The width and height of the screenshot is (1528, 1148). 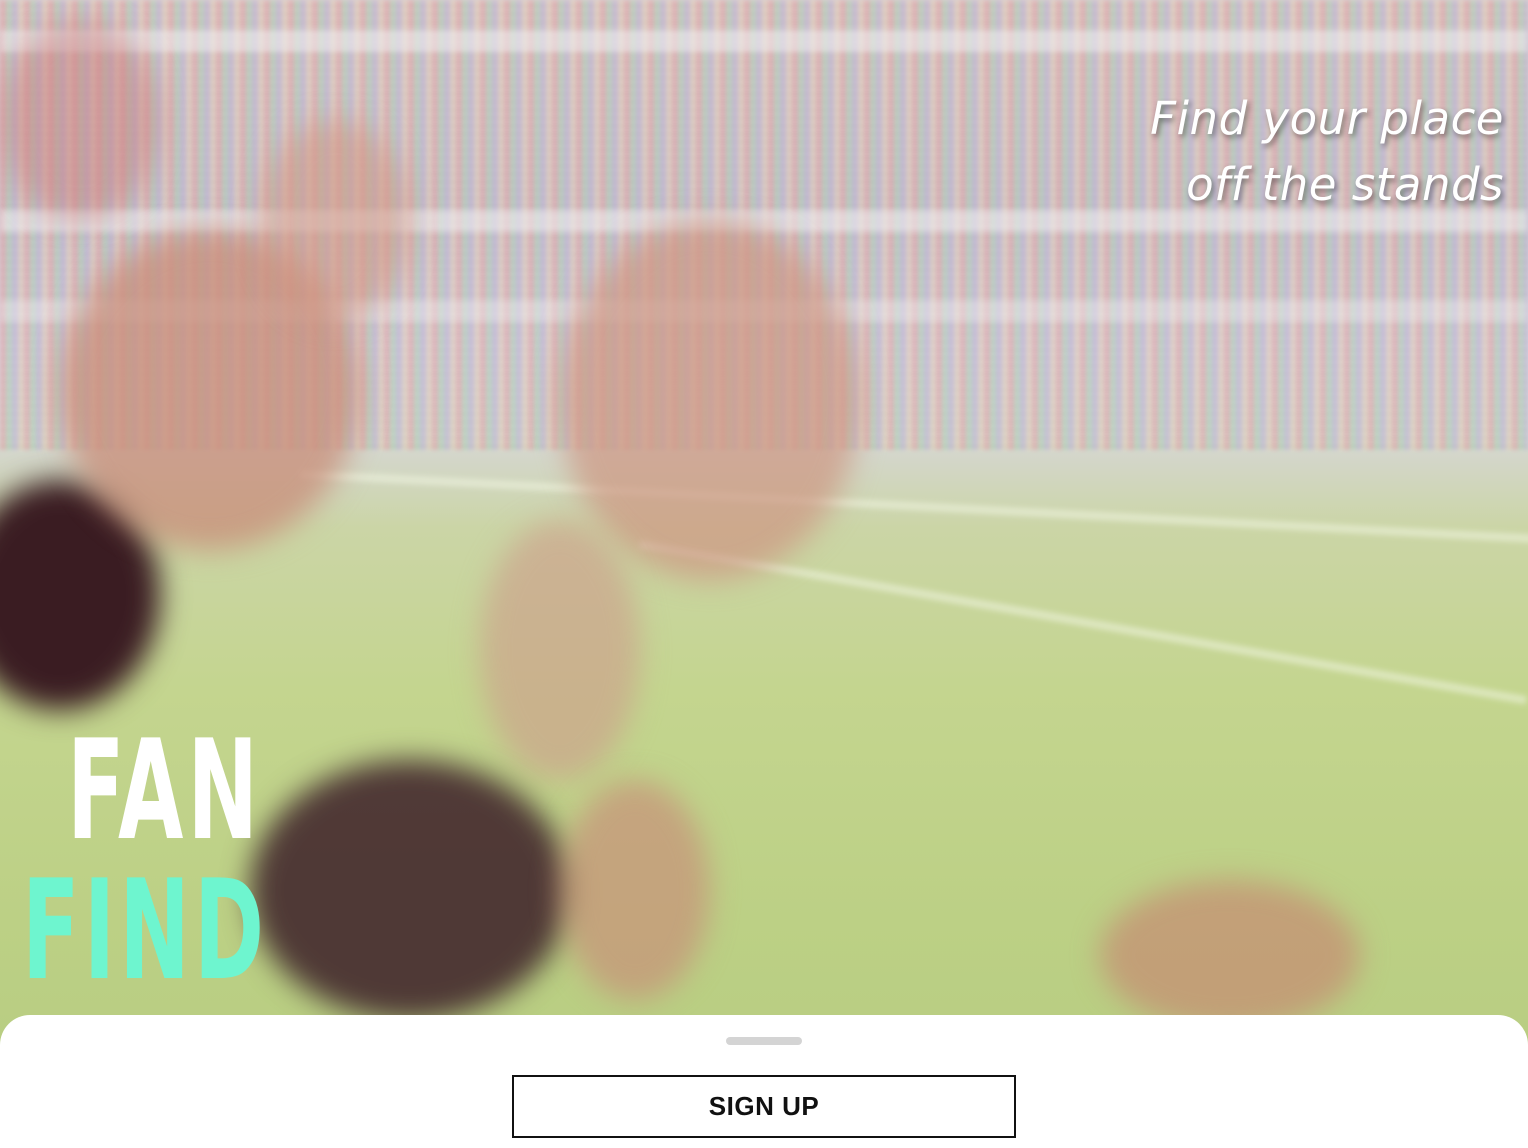 I want to click on tagline-line-2: off the stands, so click(x=1345, y=184).